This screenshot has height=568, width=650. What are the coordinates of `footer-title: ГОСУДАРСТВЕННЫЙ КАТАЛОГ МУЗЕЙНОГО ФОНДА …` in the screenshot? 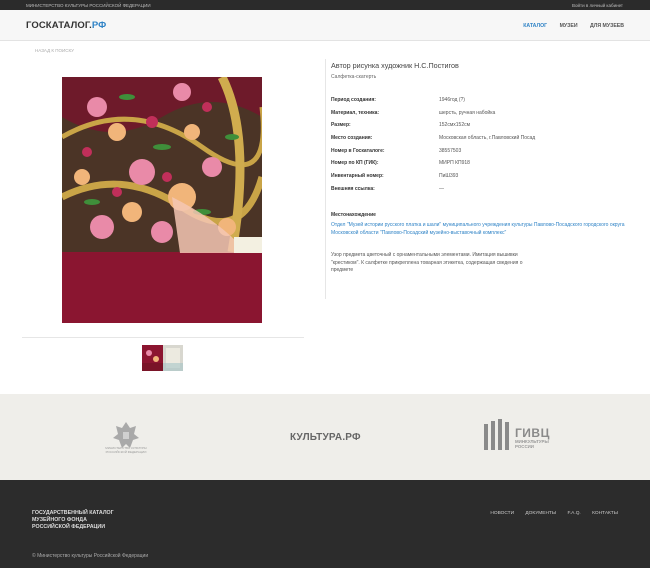 It's located at (73, 520).